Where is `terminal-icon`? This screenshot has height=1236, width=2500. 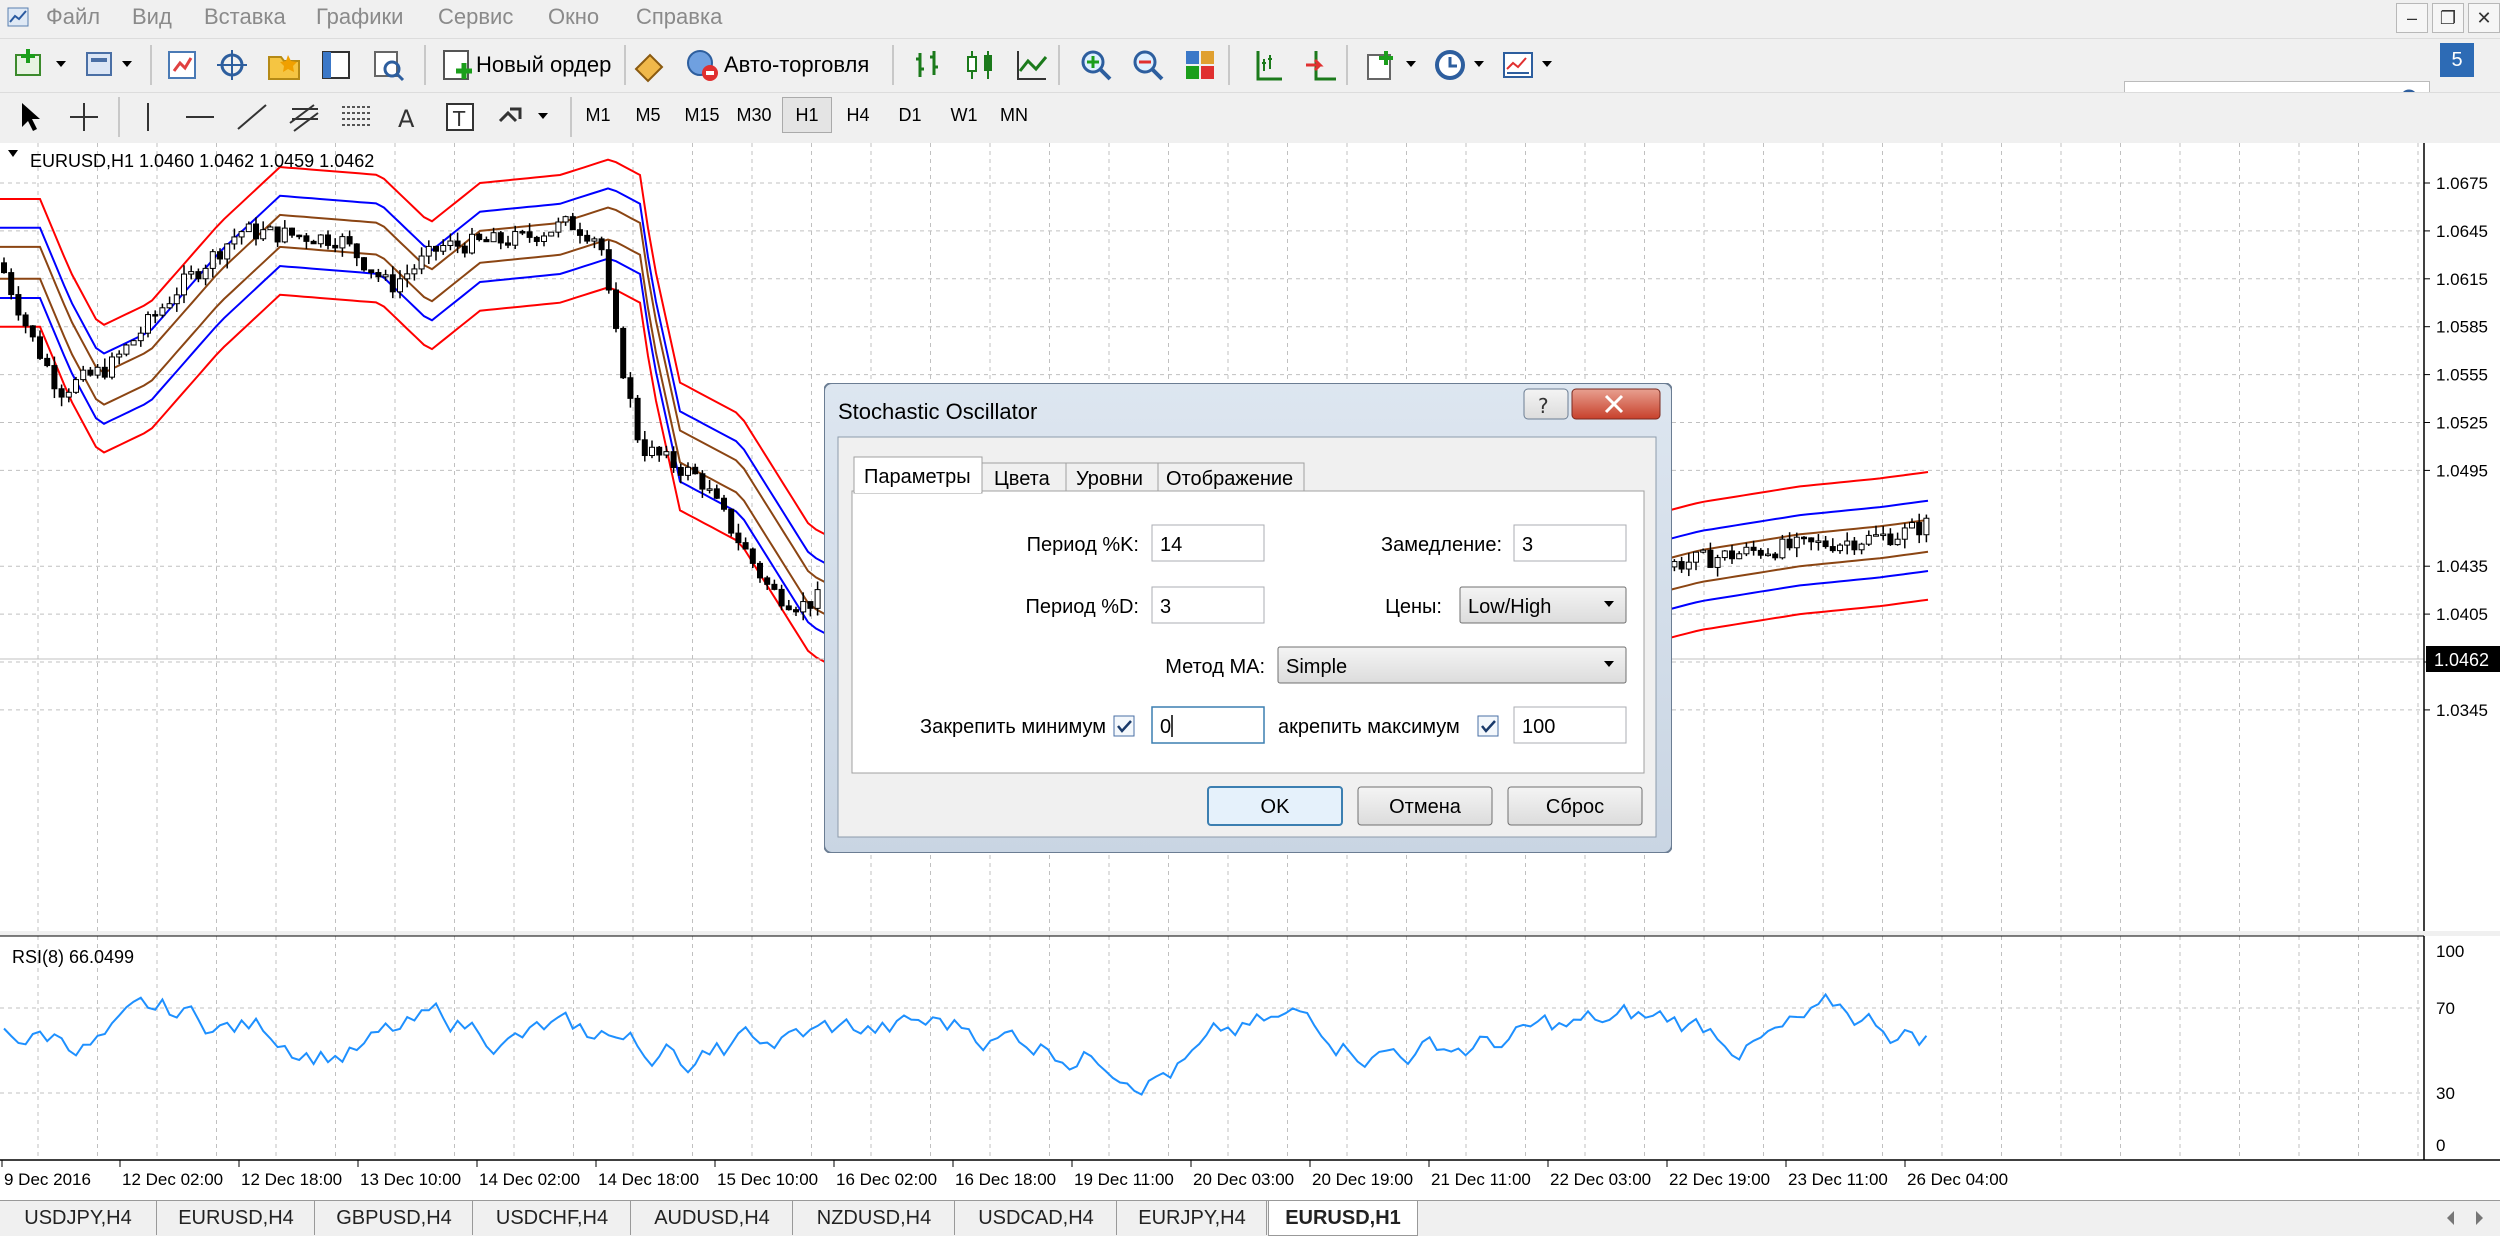 terminal-icon is located at coordinates (336, 65).